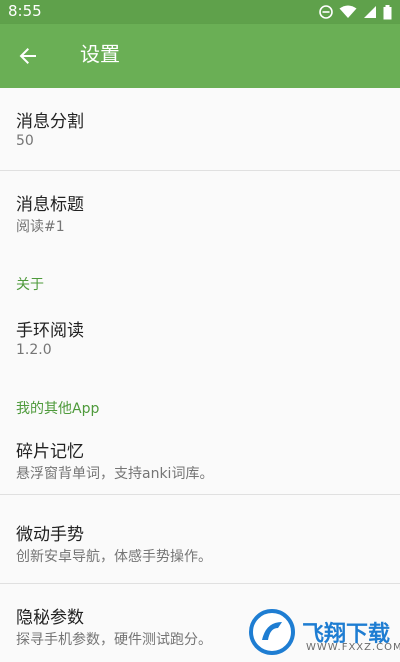 The width and height of the screenshot is (400, 662). I want to click on watermark-url: WWW.FXXZ.COM, so click(353, 647).